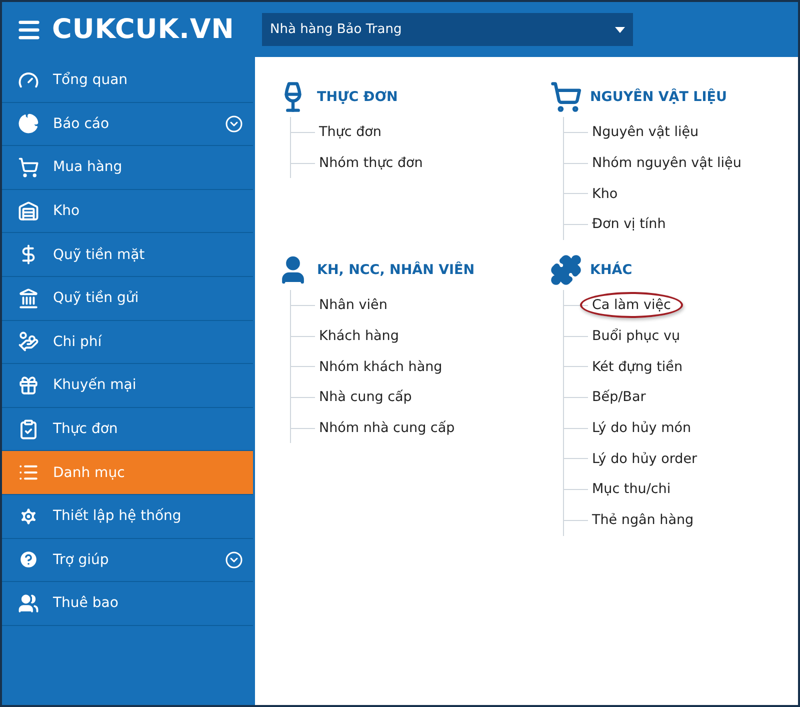 This screenshot has width=800, height=707. What do you see at coordinates (28, 559) in the screenshot?
I see `help-icon` at bounding box center [28, 559].